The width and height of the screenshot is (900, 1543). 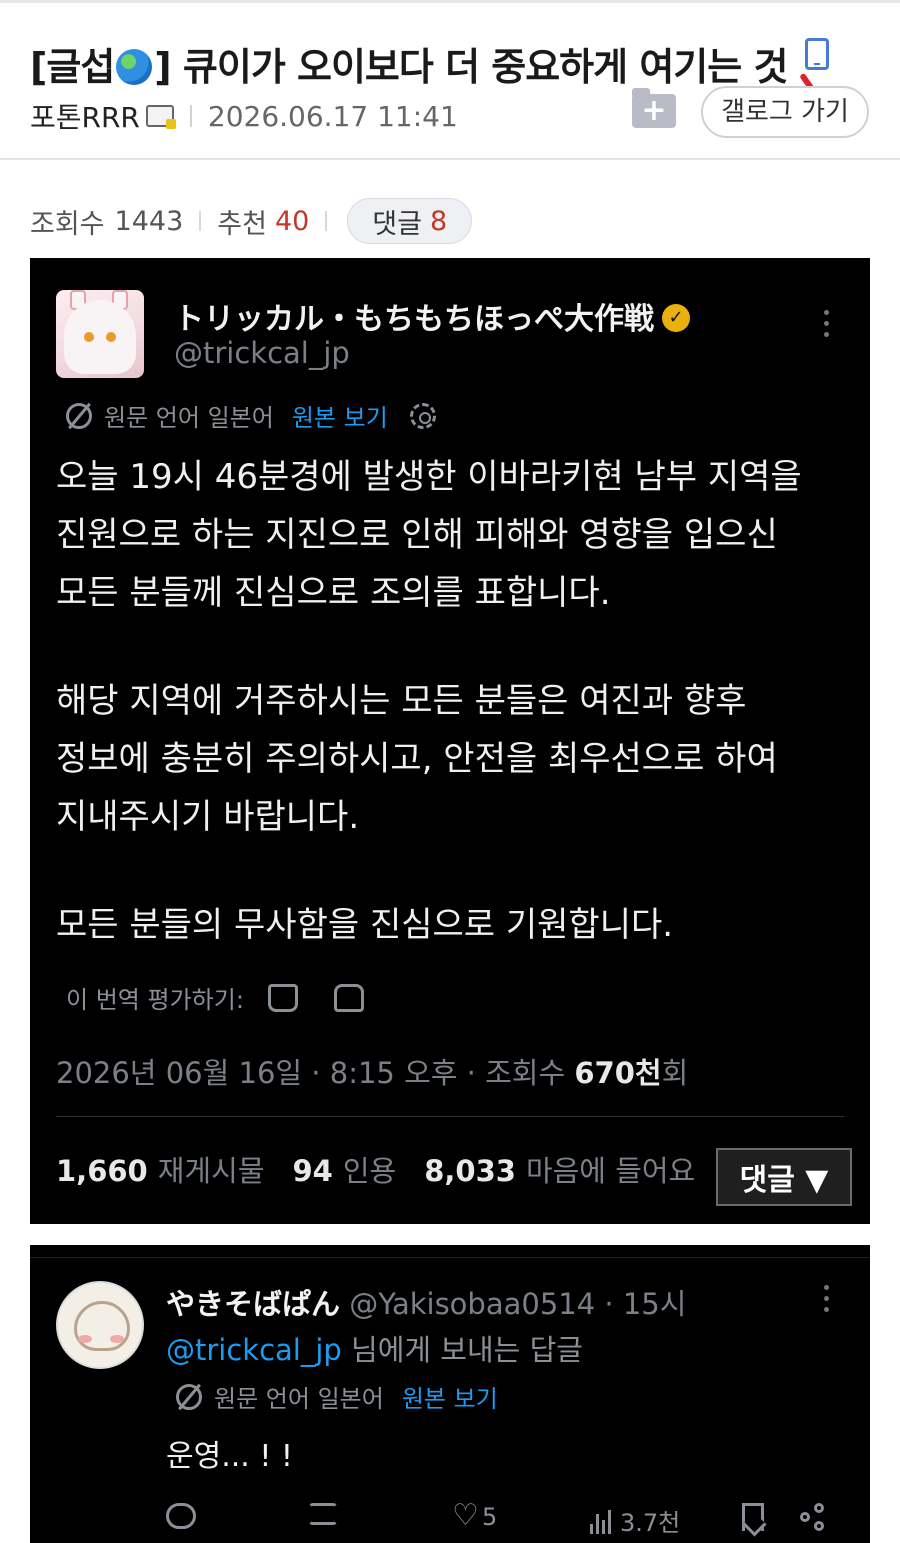 I want to click on quotes-stat: 94 인용, so click(x=344, y=1169).